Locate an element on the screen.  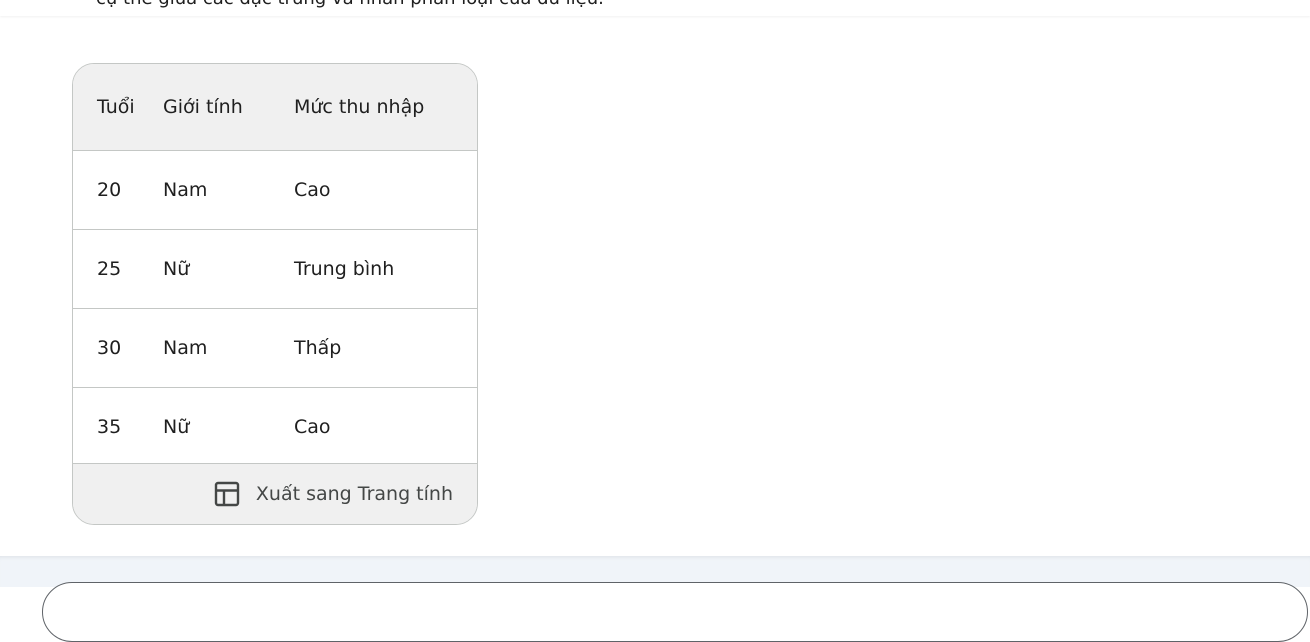
prompt-input-area is located at coordinates (655, 599).